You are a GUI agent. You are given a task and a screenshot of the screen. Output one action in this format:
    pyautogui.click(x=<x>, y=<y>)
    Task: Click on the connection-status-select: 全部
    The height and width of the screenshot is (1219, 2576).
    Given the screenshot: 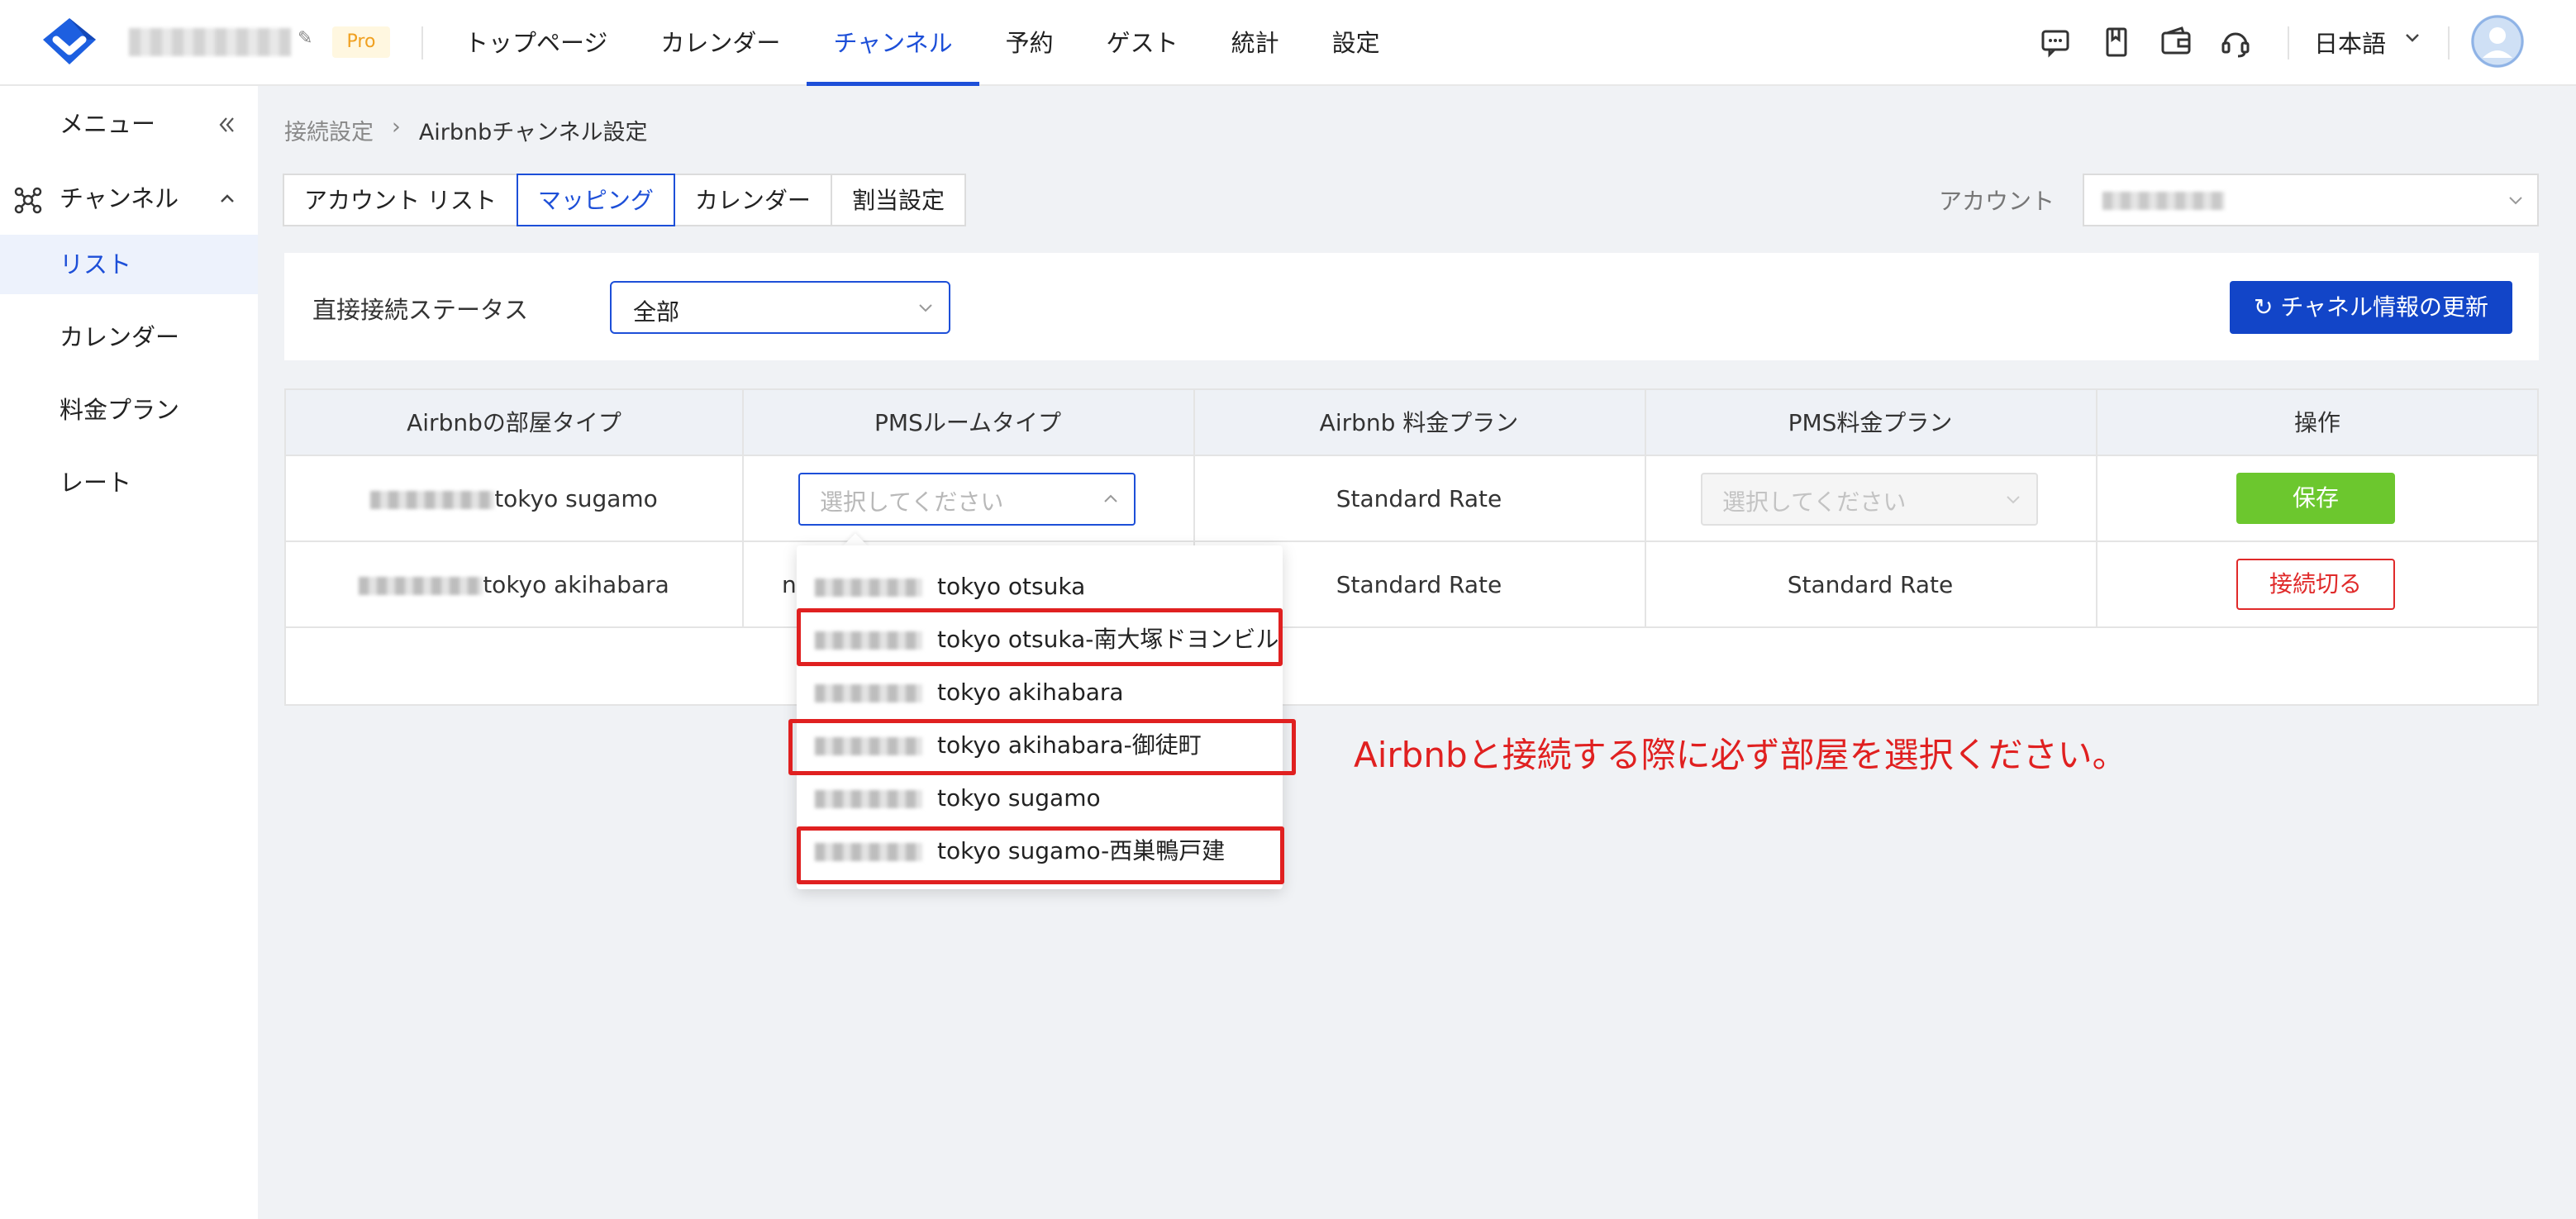 What is the action you would take?
    pyautogui.click(x=780, y=307)
    